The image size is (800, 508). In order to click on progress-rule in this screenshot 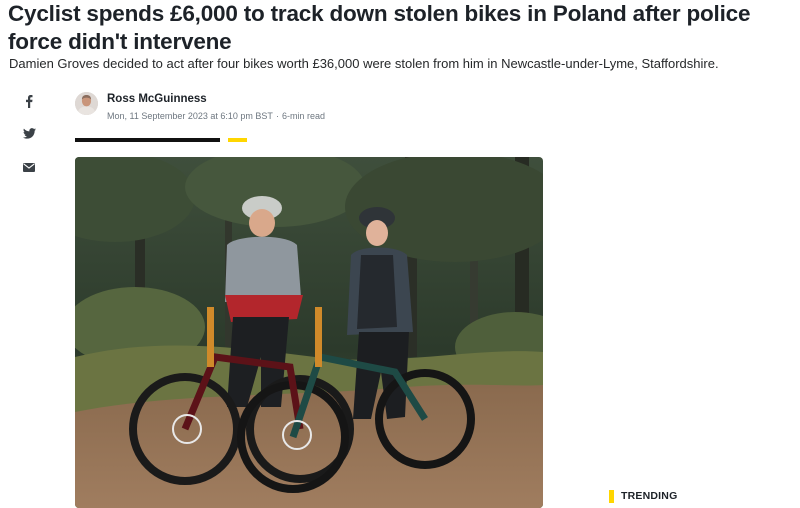, I will do `click(147, 140)`.